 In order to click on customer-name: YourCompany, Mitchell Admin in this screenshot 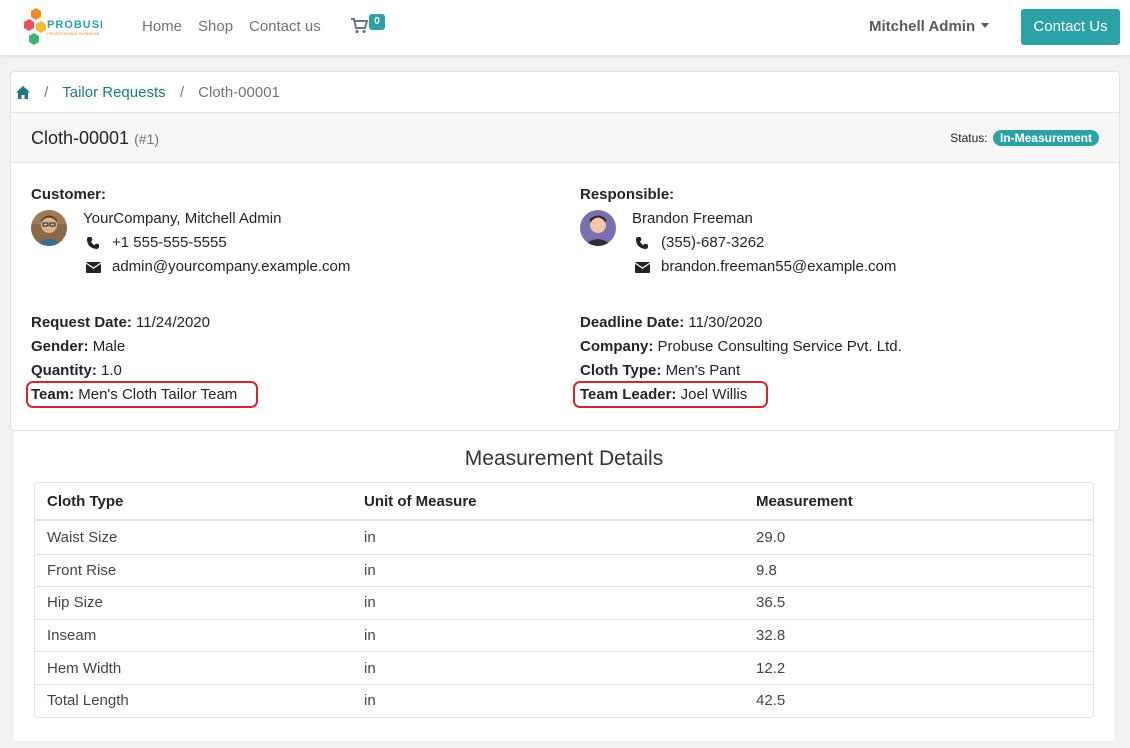, I will do `click(182, 218)`.